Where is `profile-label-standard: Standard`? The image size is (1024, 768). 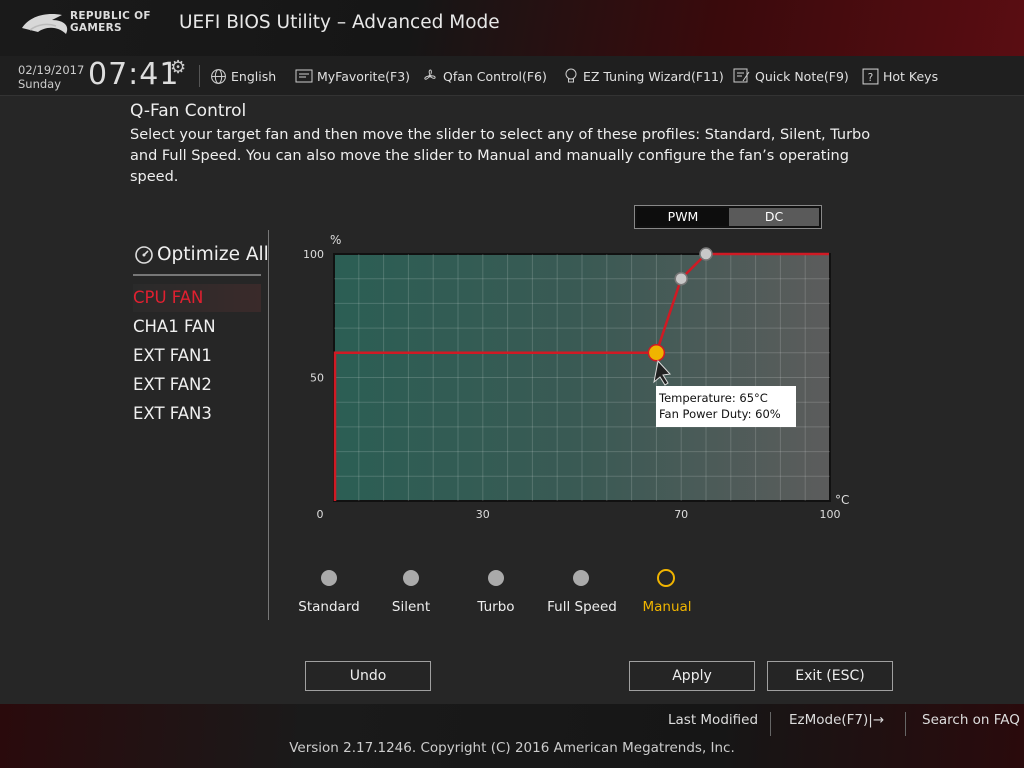 profile-label-standard: Standard is located at coordinates (328, 607).